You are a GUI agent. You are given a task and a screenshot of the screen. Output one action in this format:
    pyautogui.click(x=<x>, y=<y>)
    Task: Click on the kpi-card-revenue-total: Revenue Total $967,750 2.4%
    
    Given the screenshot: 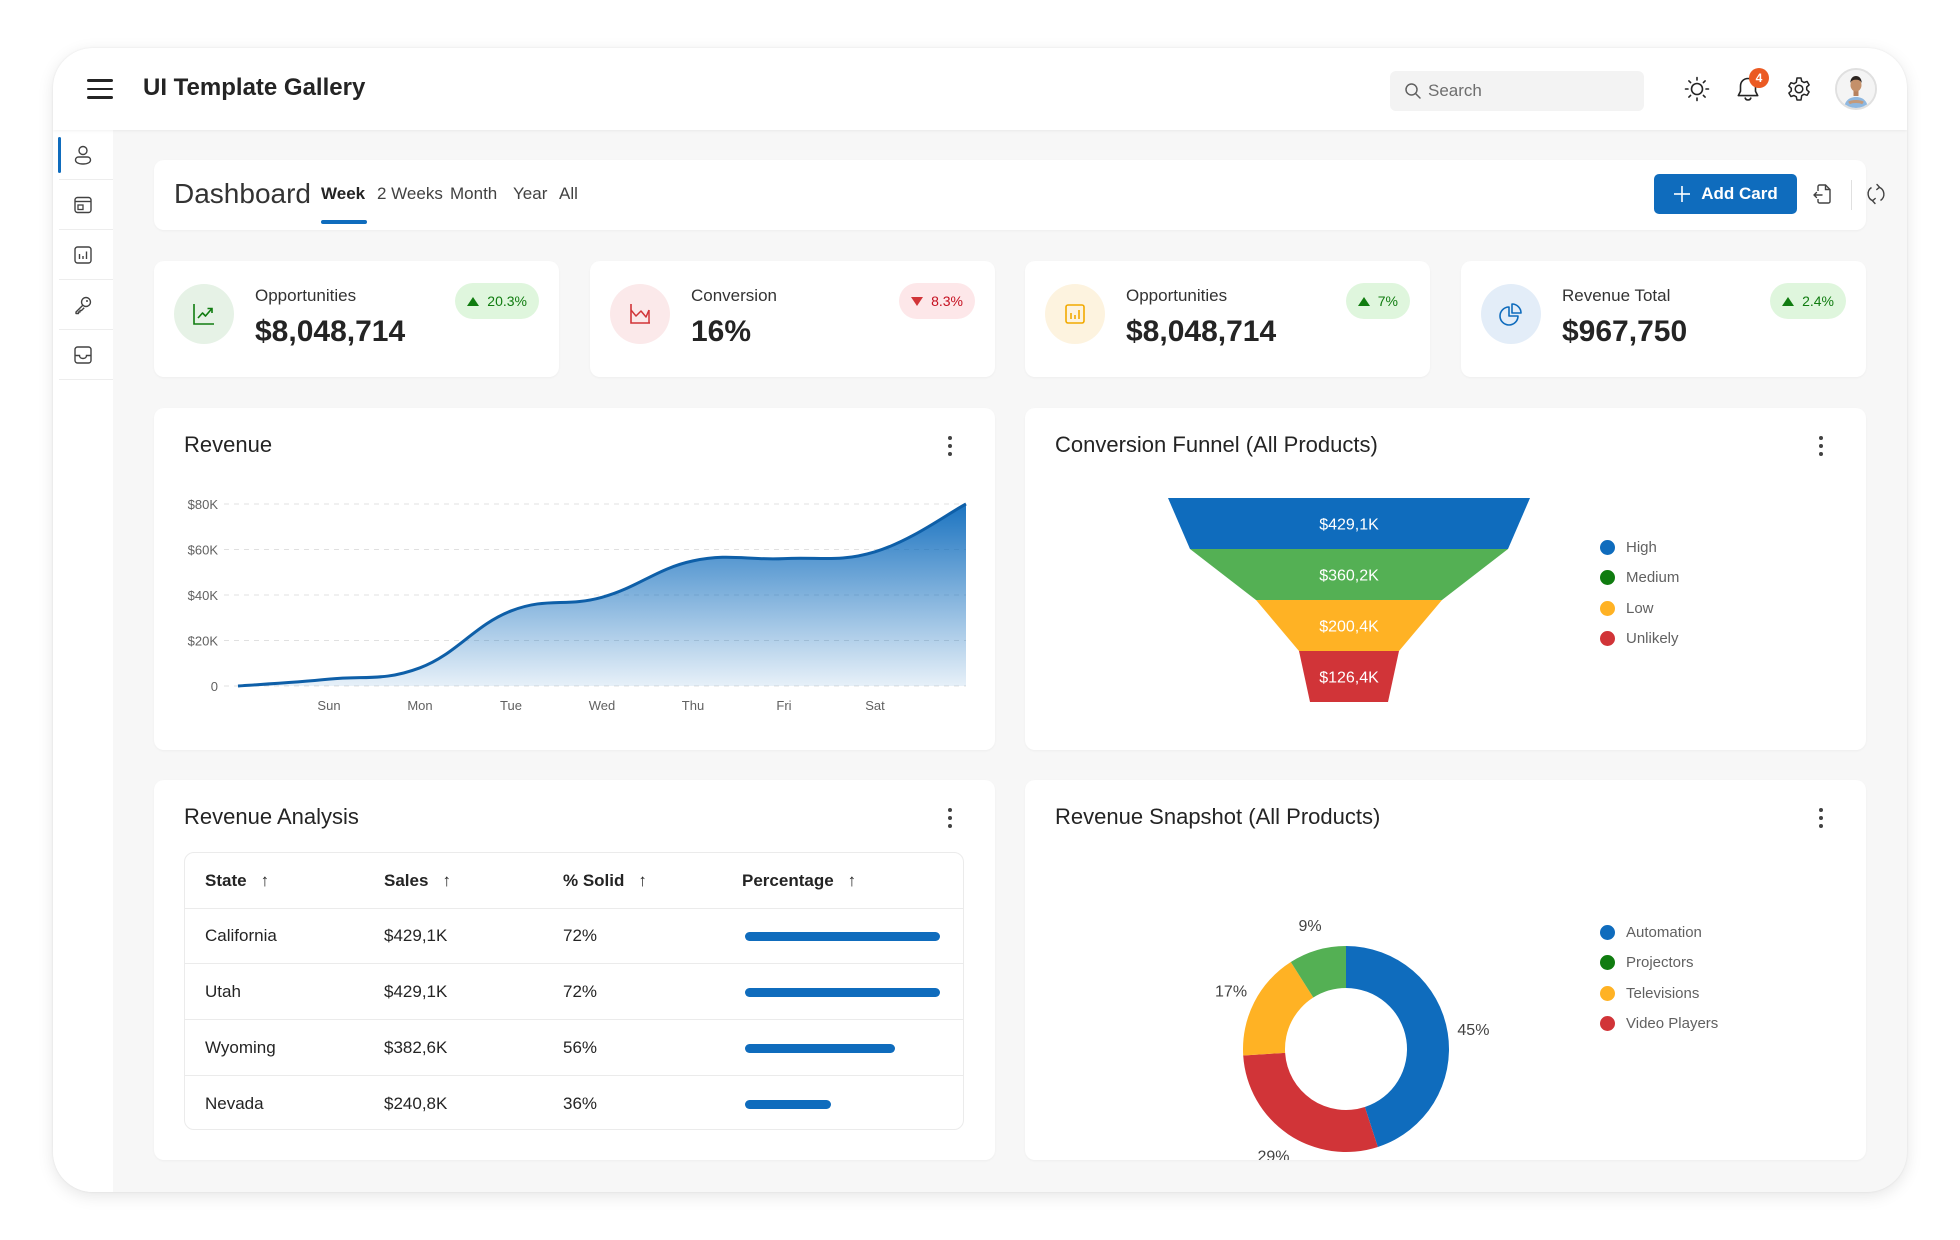 What is the action you would take?
    pyautogui.click(x=1663, y=319)
    